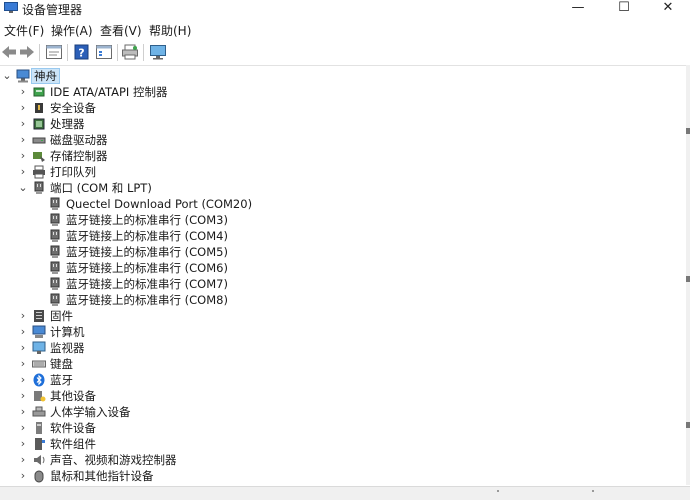 The width and height of the screenshot is (690, 500). Describe the element at coordinates (130, 52) in the screenshot. I see `print-icon` at that location.